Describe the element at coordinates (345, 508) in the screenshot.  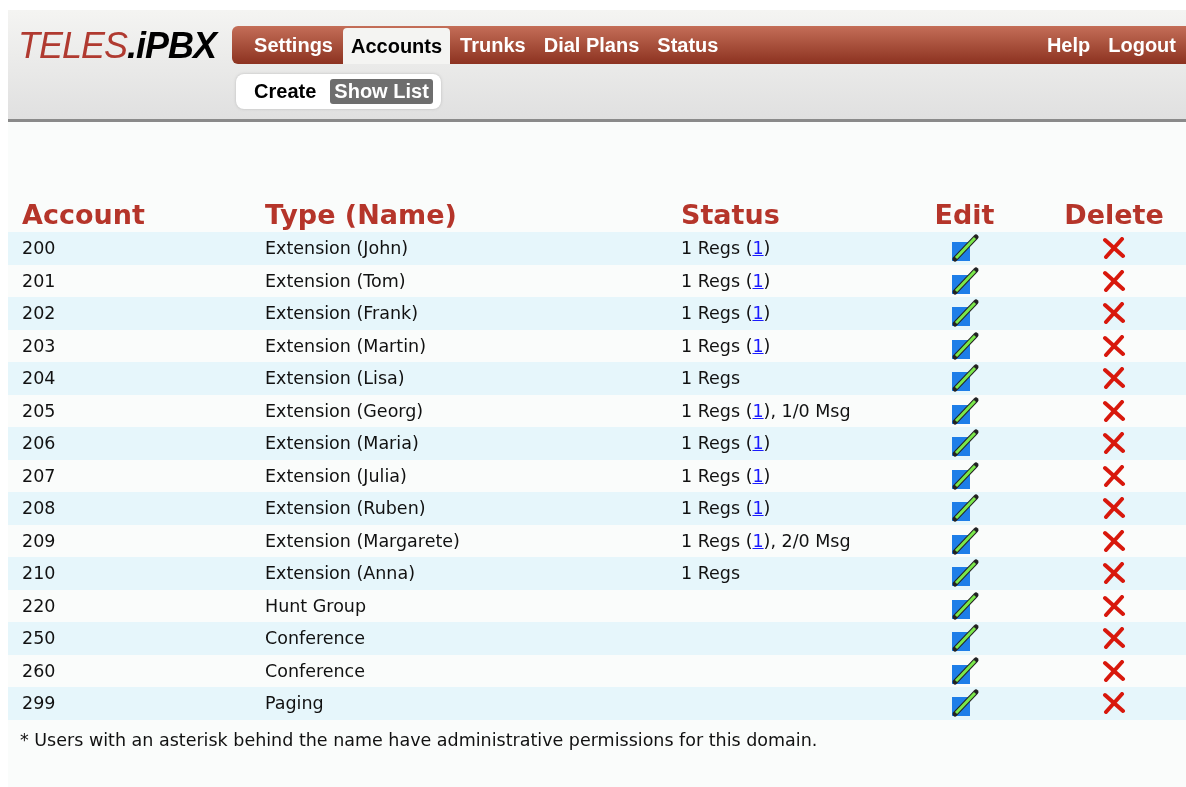
I see `account-type: Extension (Ruben)` at that location.